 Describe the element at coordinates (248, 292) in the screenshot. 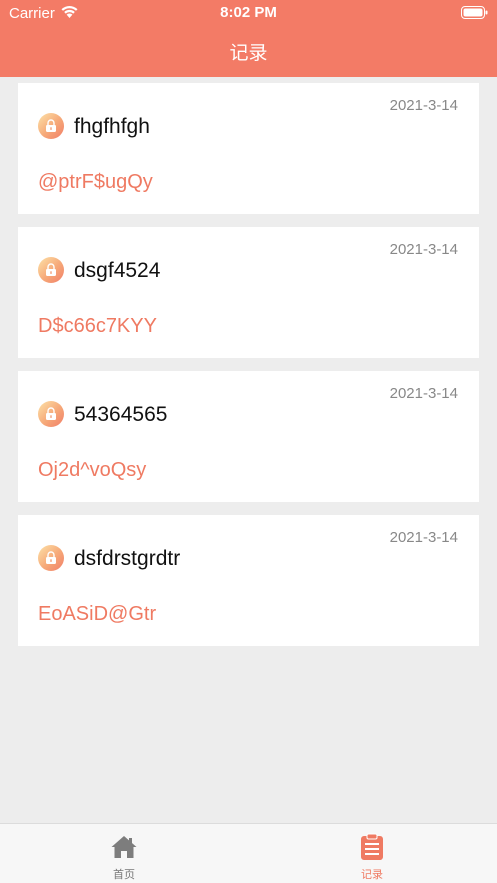

I see `record-card: 2021-3-14 dsgf4524 D$c66c7KYY` at that location.